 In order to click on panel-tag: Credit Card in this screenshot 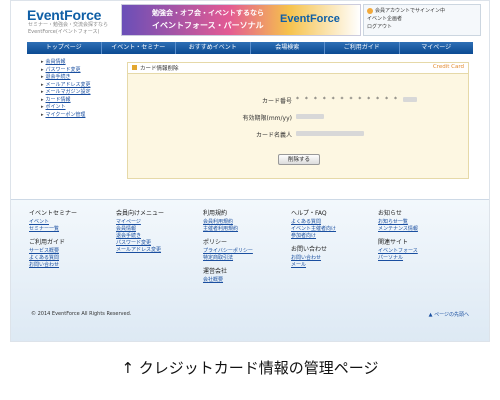, I will do `click(448, 67)`.